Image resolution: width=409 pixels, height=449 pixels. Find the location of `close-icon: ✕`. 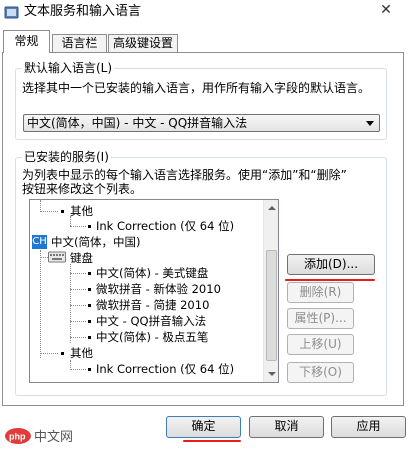

close-icon: ✕ is located at coordinates (386, 10).